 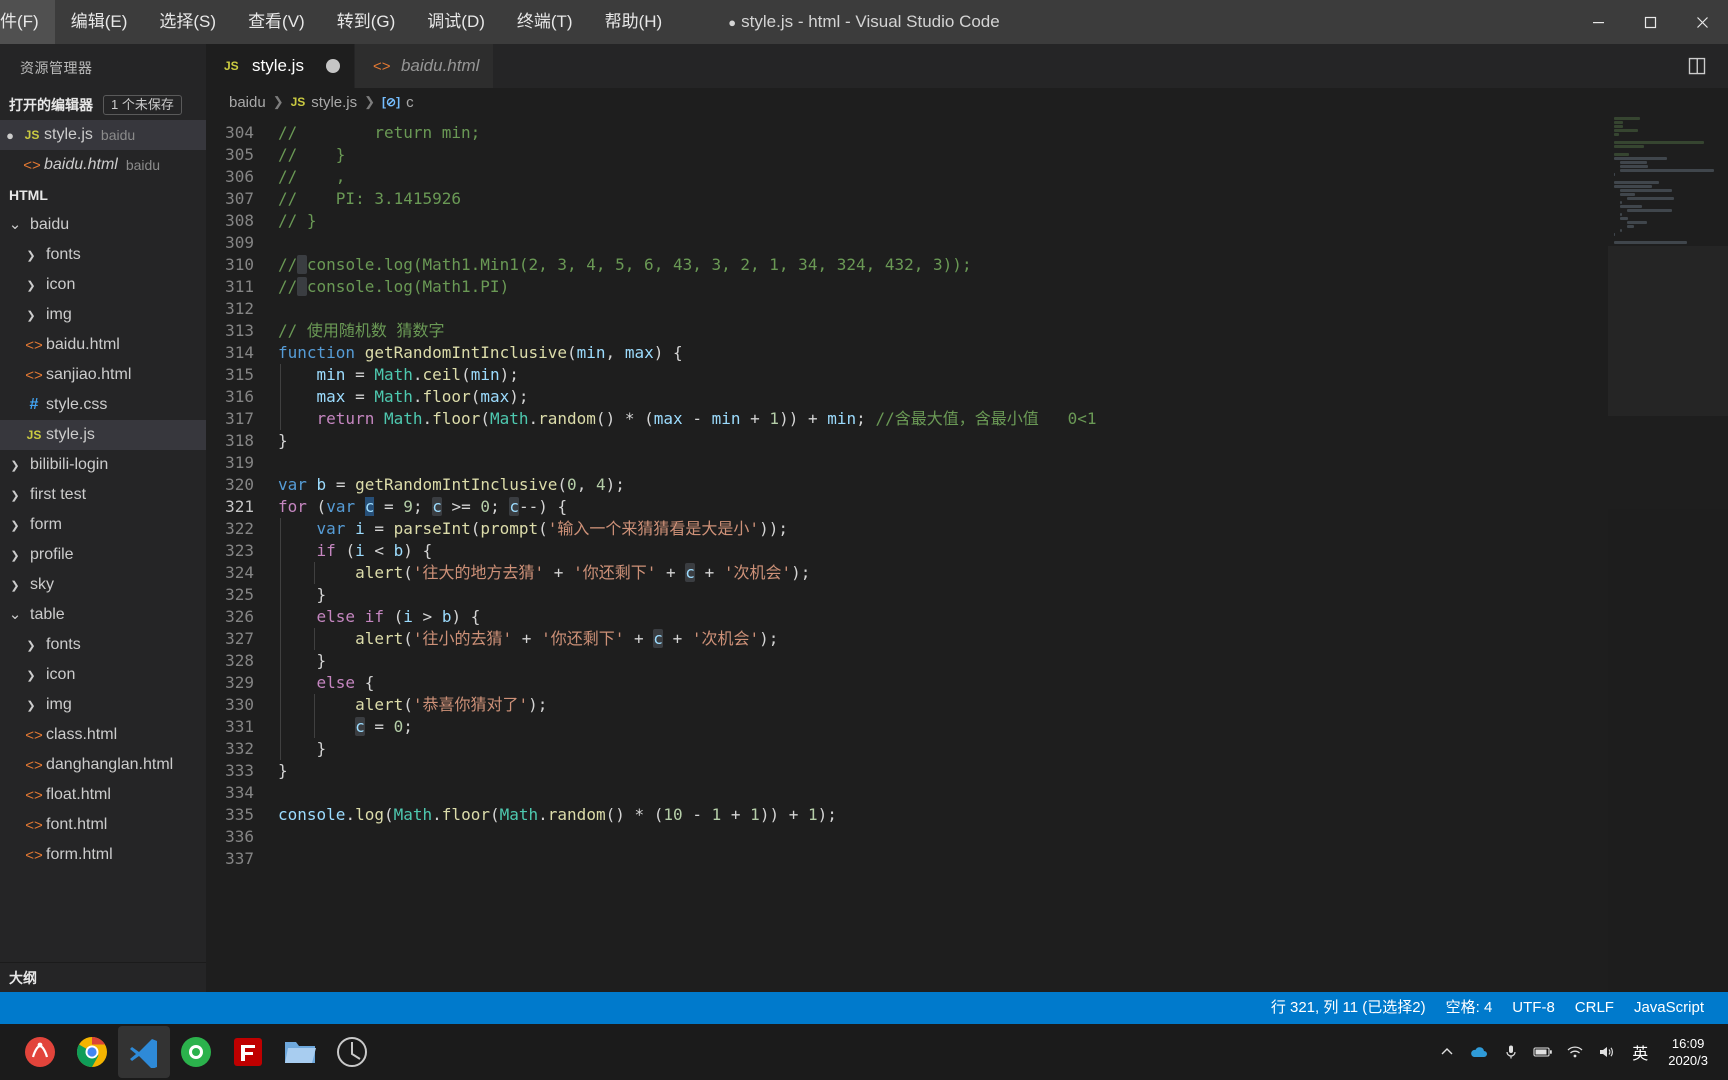 What do you see at coordinates (103, 105) in the screenshot?
I see `section-open-editors: 打开的编辑器 1 个未保存` at bounding box center [103, 105].